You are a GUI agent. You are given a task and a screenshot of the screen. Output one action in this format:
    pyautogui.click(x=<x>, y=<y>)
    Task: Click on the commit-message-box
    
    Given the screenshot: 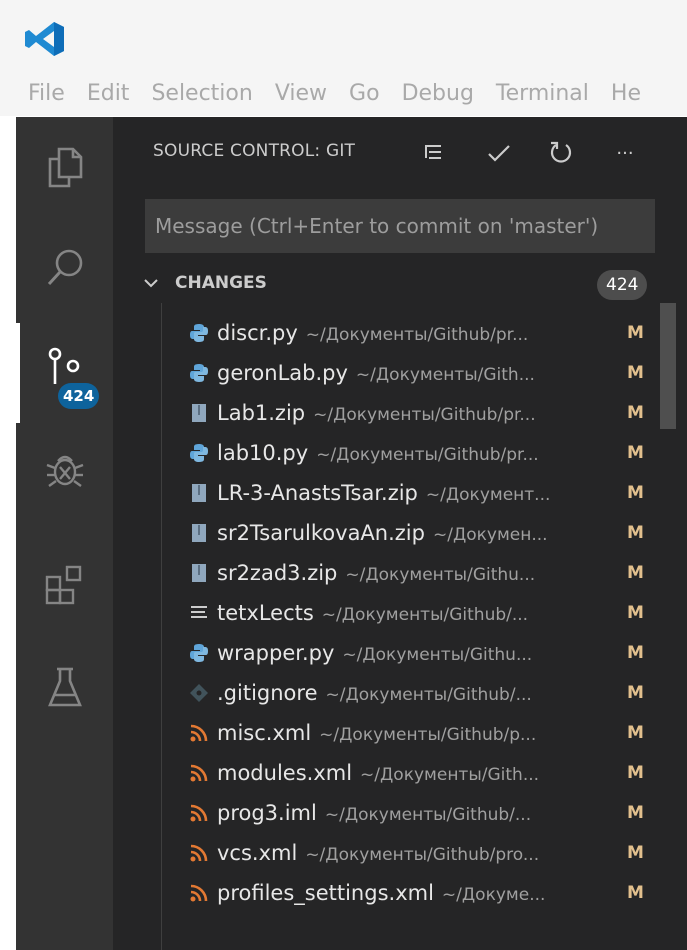 What is the action you would take?
    pyautogui.click(x=400, y=226)
    